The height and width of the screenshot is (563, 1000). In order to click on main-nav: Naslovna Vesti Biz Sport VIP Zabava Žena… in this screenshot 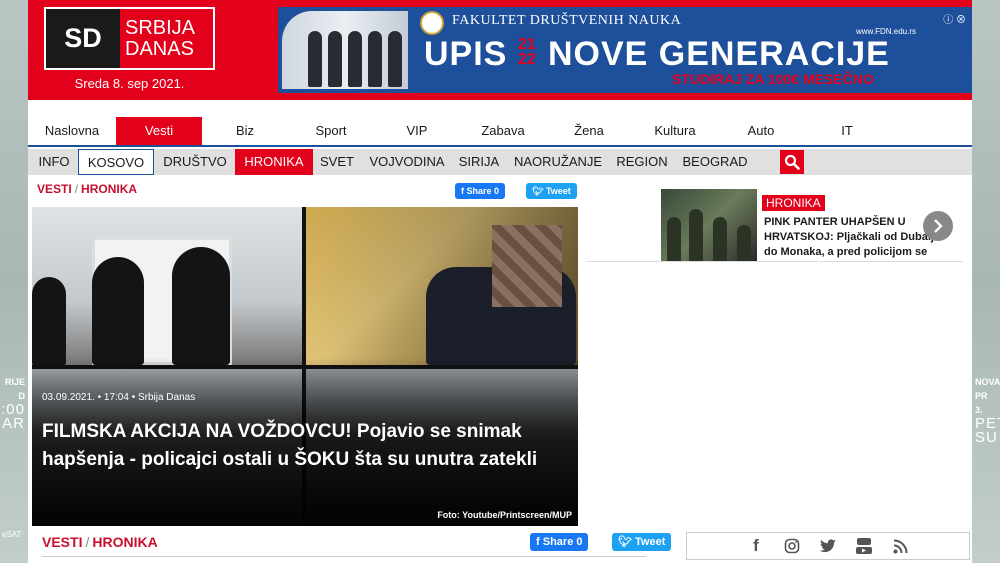, I will do `click(500, 132)`.